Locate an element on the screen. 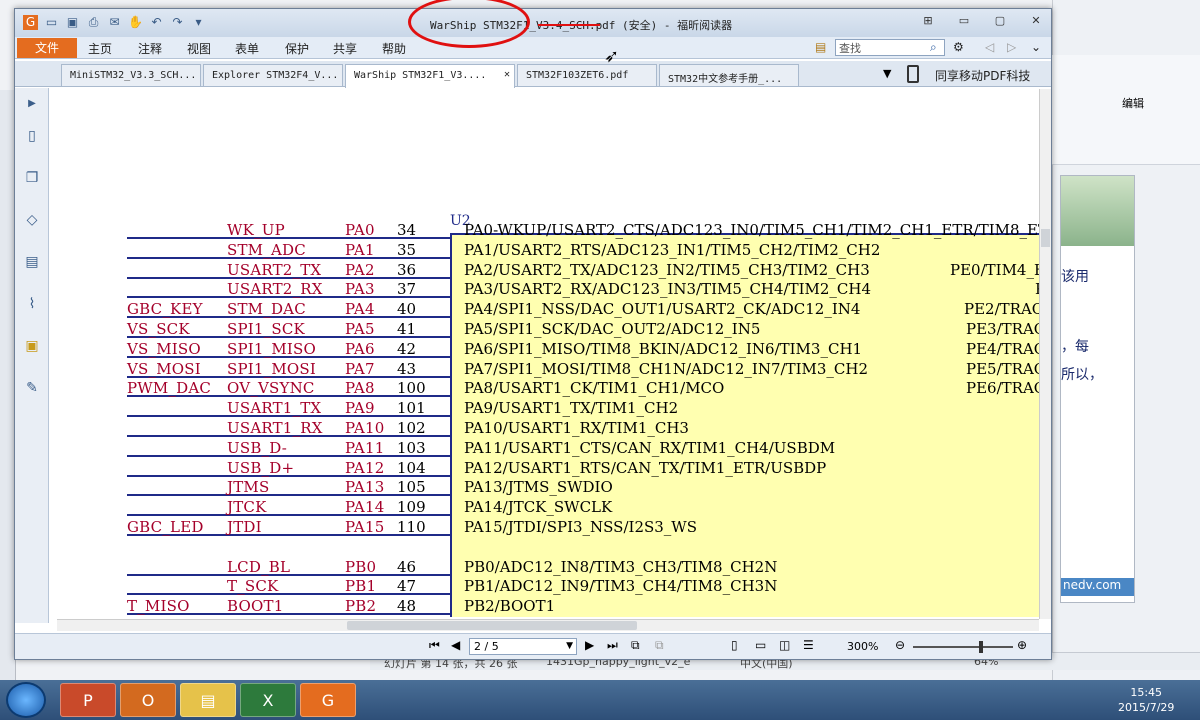 This screenshot has width=1200, height=720. system-clock: 15:45 2015/7/29 is located at coordinates (1146, 700).